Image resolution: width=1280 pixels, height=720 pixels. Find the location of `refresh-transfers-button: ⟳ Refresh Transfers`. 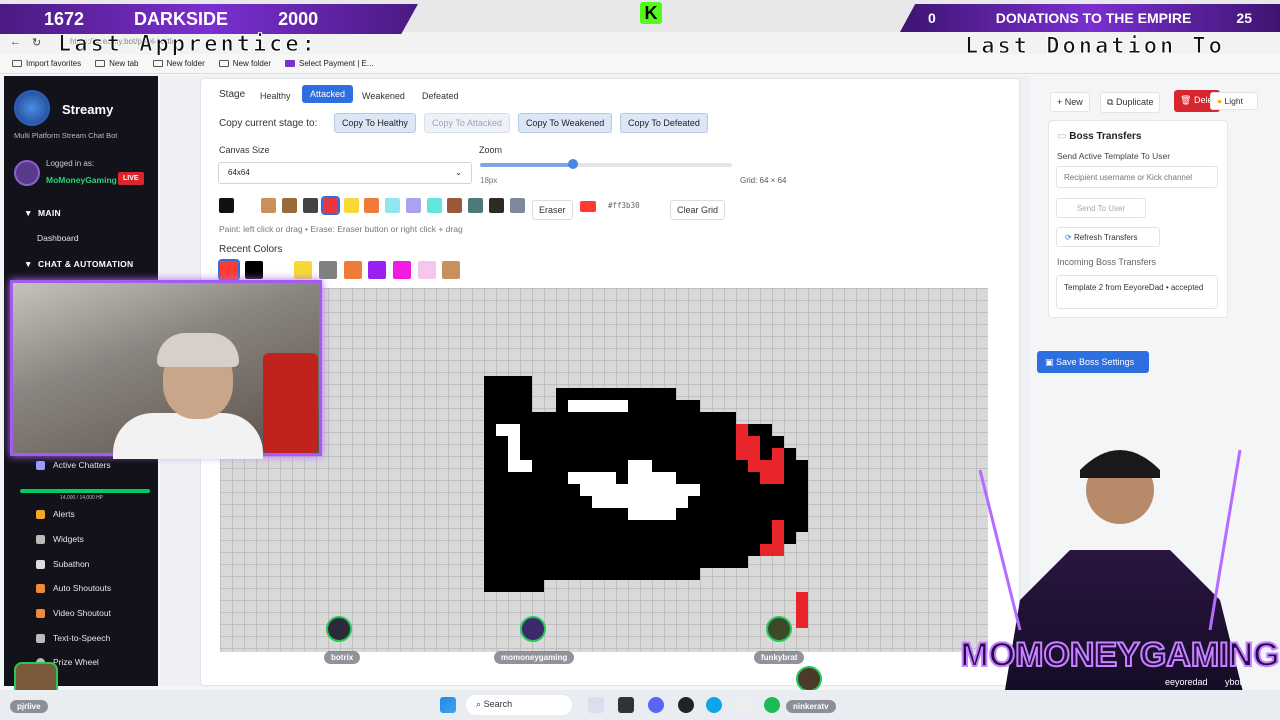

refresh-transfers-button: ⟳ Refresh Transfers is located at coordinates (1108, 237).